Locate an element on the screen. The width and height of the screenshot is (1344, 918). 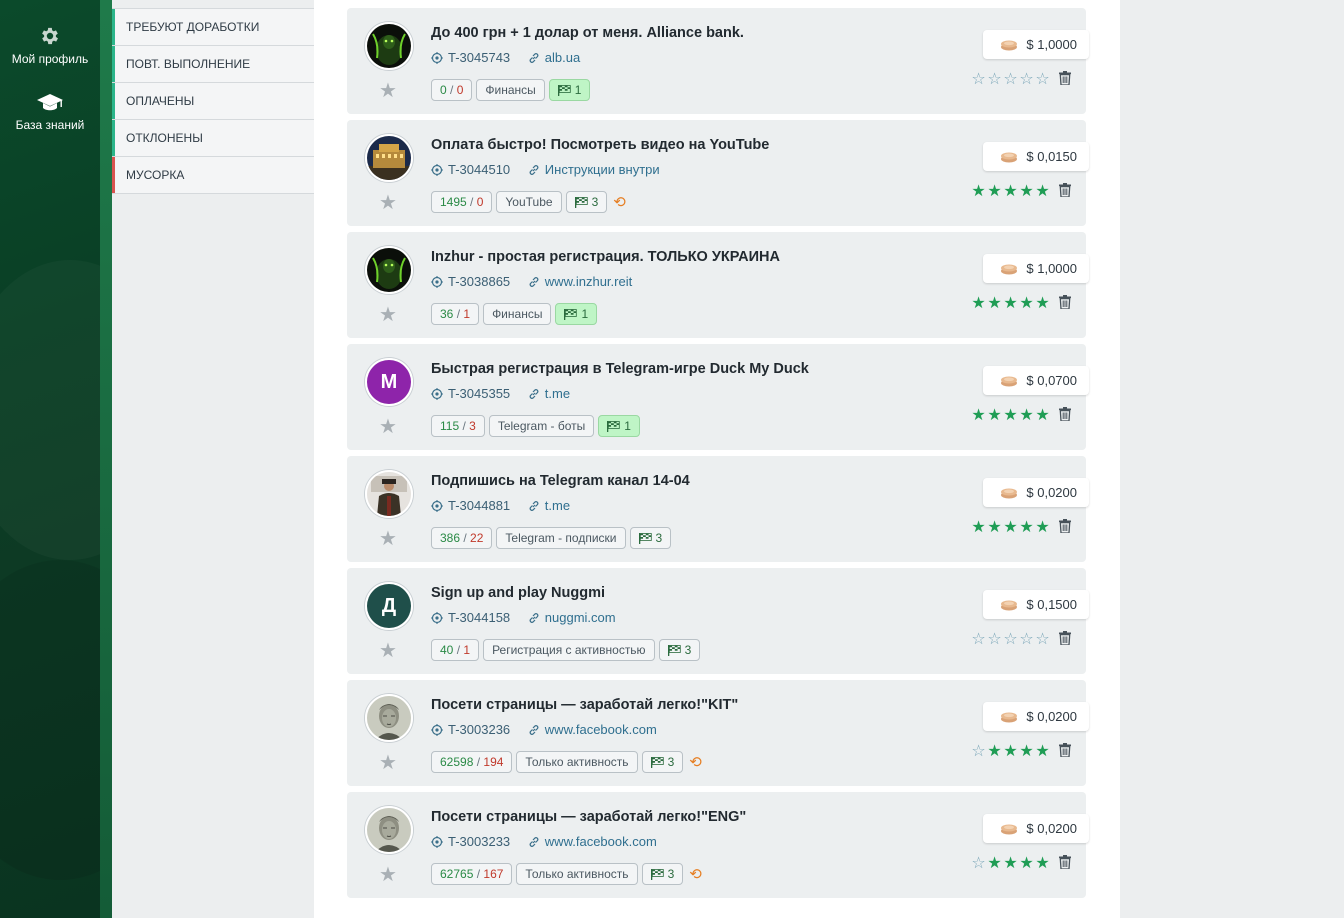
submenu-item-rejected: ОТКЛОНЕНЫ is located at coordinates (213, 138).